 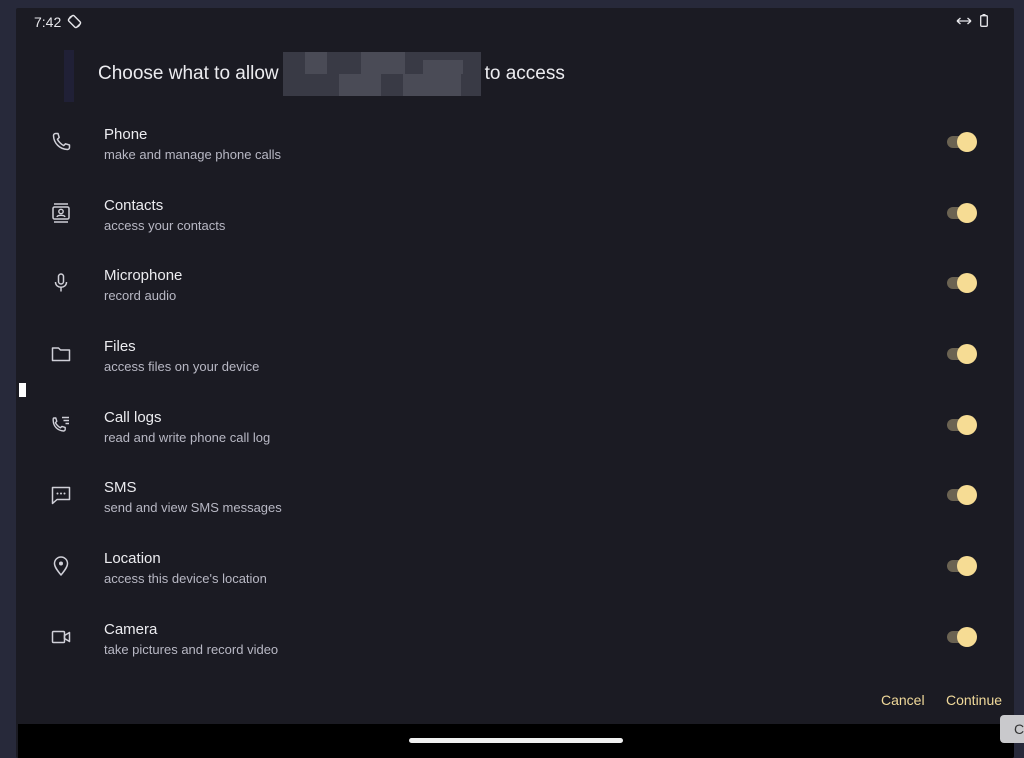 What do you see at coordinates (48, 22) in the screenshot?
I see `status-time: 7:42` at bounding box center [48, 22].